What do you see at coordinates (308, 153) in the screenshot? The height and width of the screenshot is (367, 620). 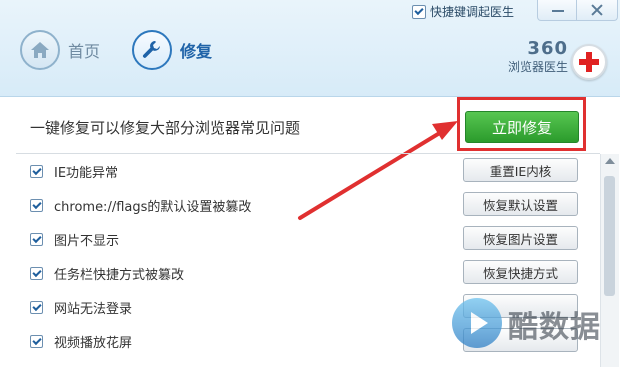 I see `divider` at bounding box center [308, 153].